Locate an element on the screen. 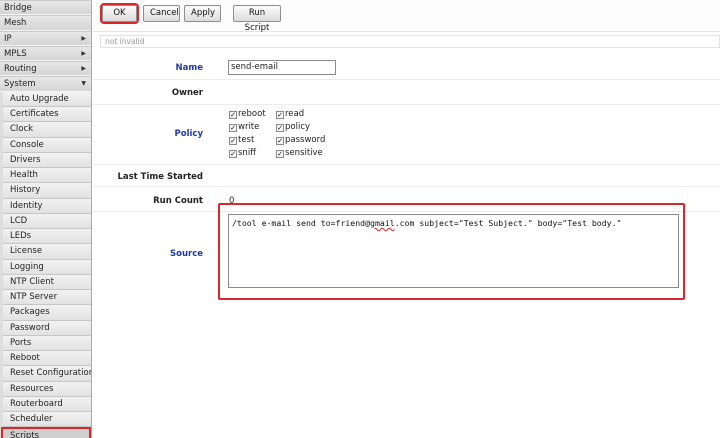 The image size is (720, 438). last-time-started-row: Last Time Started is located at coordinates (406, 176).